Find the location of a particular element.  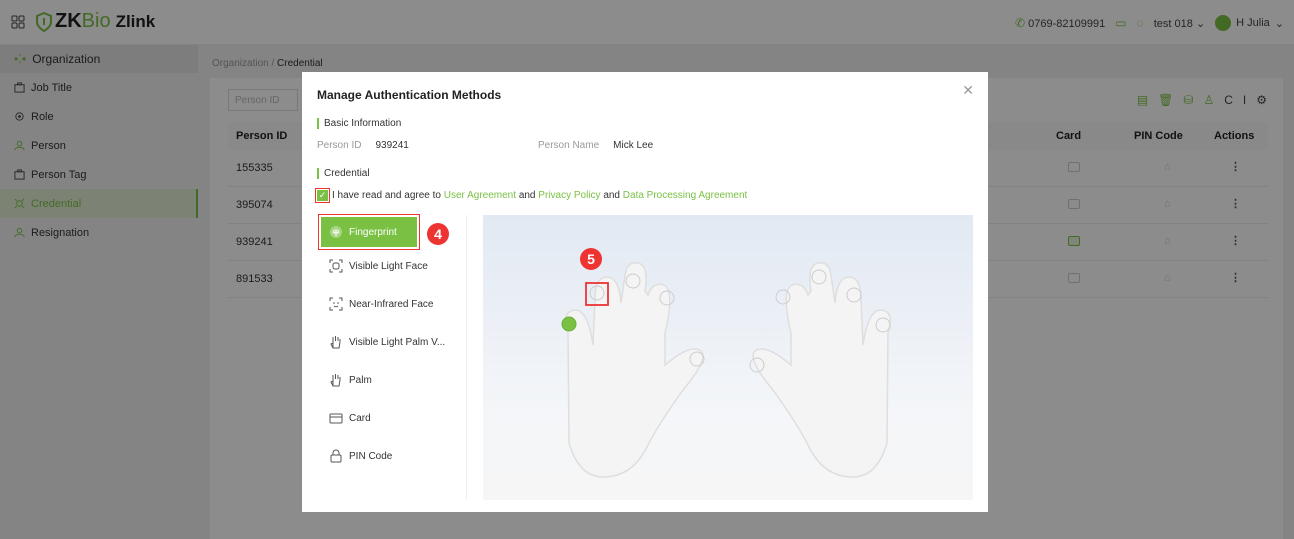

fingerprint-icon is located at coordinates (336, 232).